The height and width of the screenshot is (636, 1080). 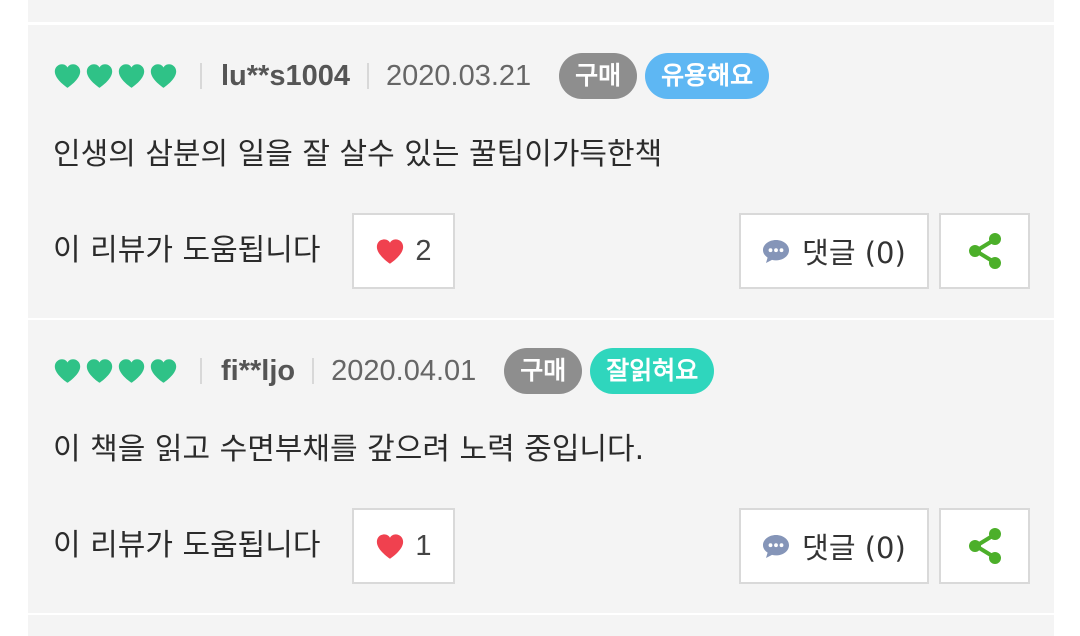 I want to click on reviewer-username: lu**s1004, so click(x=285, y=75).